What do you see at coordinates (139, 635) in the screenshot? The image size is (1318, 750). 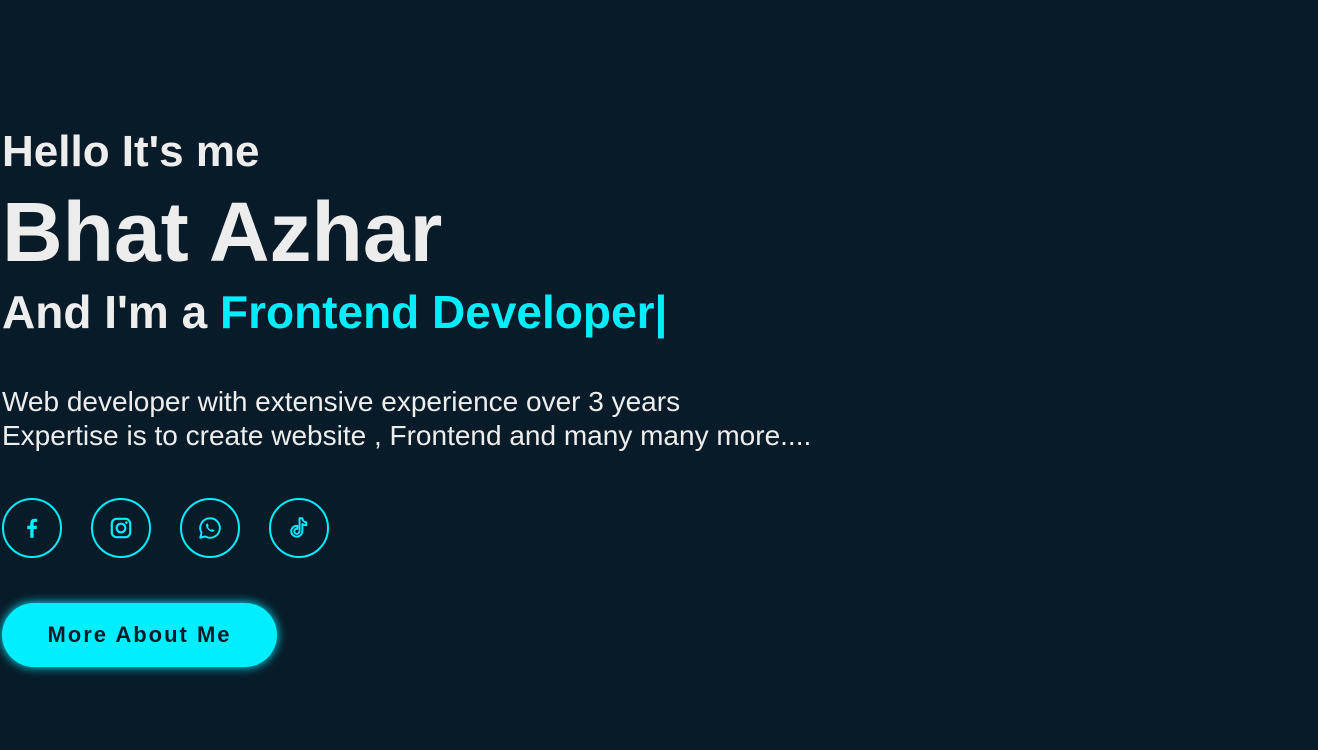 I see `more-about-me-button: More About Me` at bounding box center [139, 635].